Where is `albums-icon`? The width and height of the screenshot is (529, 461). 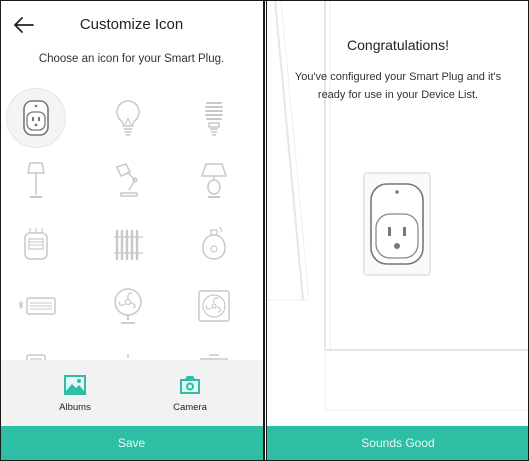 albums-icon is located at coordinates (75, 385).